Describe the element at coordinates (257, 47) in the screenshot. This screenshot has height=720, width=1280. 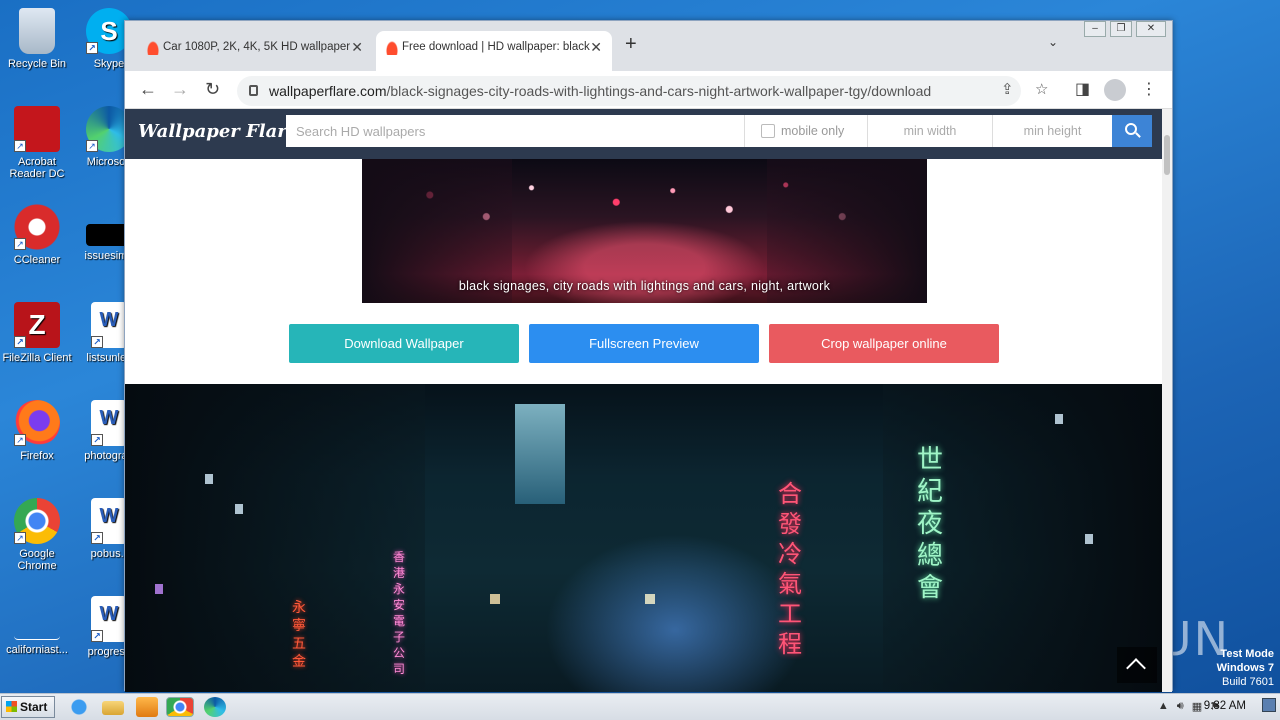
I see `tab-title: Car 1080P, 2K, 4K, 5K HD wallpaper` at that location.